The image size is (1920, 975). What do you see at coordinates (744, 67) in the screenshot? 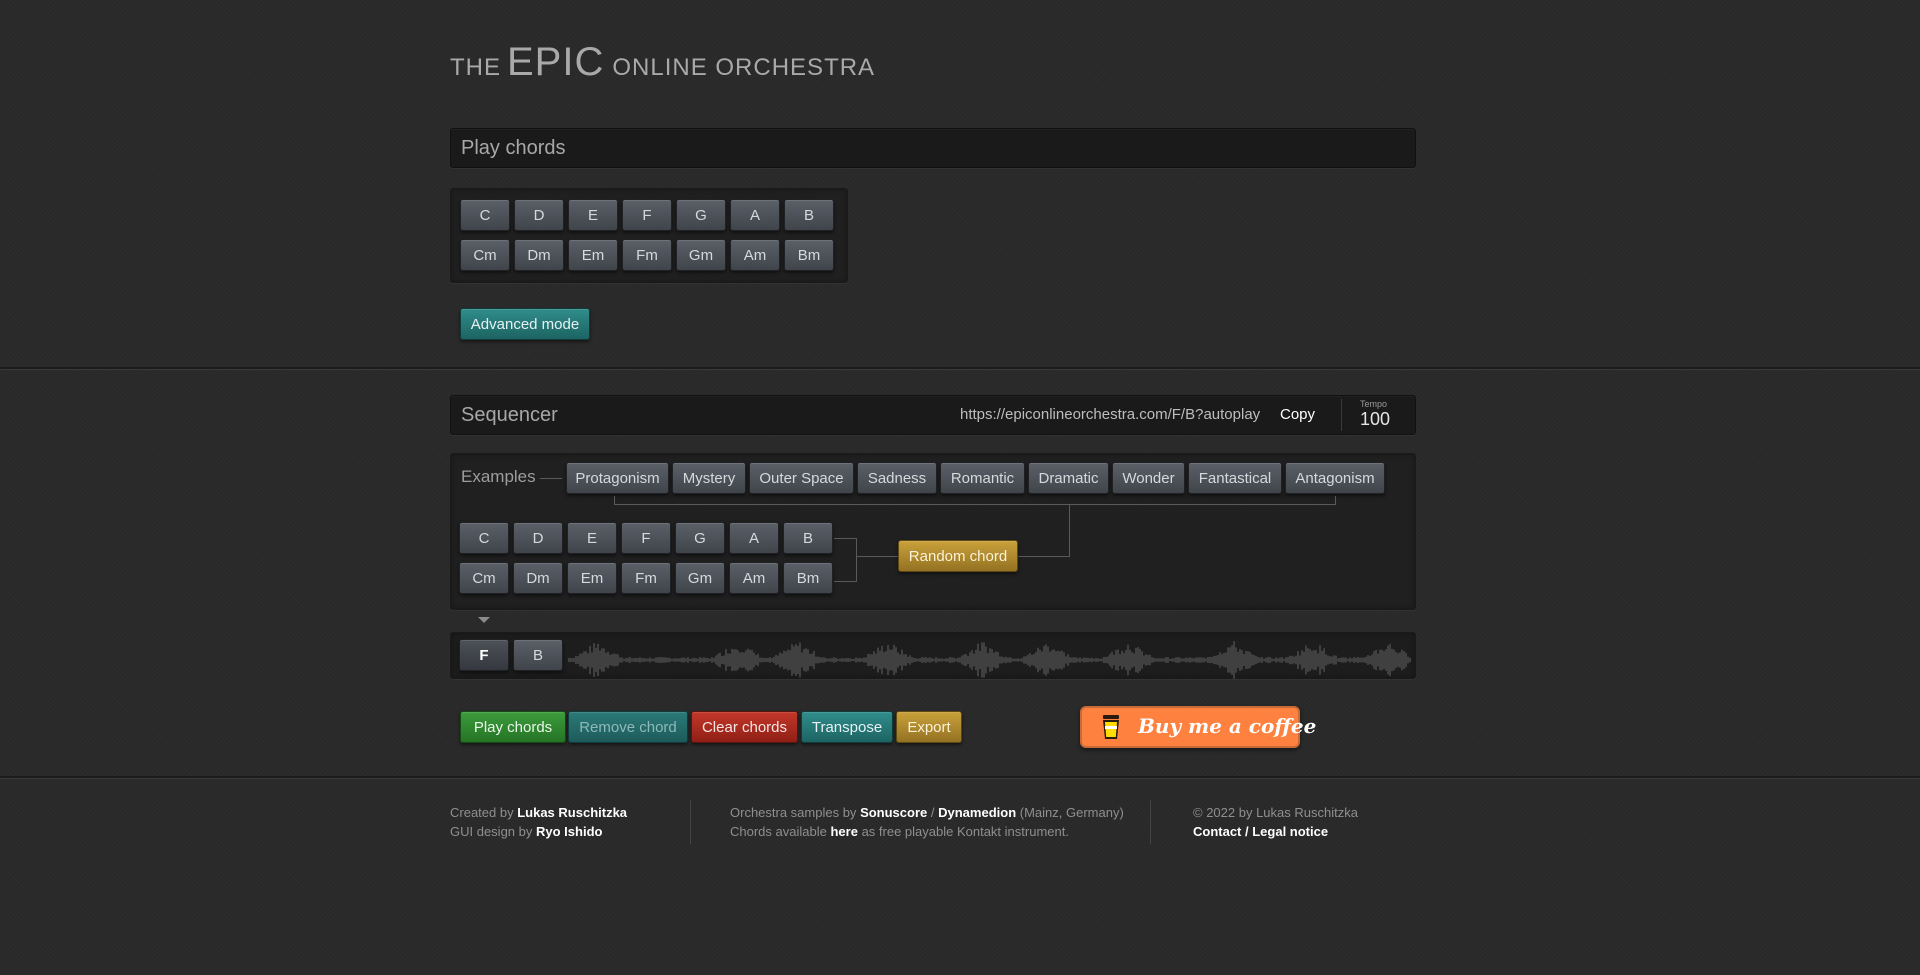
I see `logo-online-orchestra: ONLINE ORCHESTRA` at bounding box center [744, 67].